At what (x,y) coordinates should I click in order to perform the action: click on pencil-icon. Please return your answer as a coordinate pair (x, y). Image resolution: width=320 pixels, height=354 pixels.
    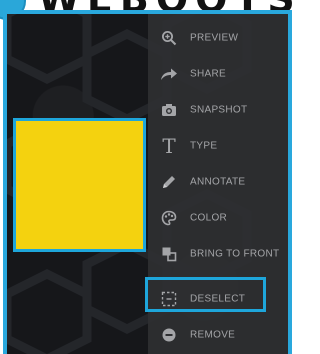
    Looking at the image, I should click on (169, 182).